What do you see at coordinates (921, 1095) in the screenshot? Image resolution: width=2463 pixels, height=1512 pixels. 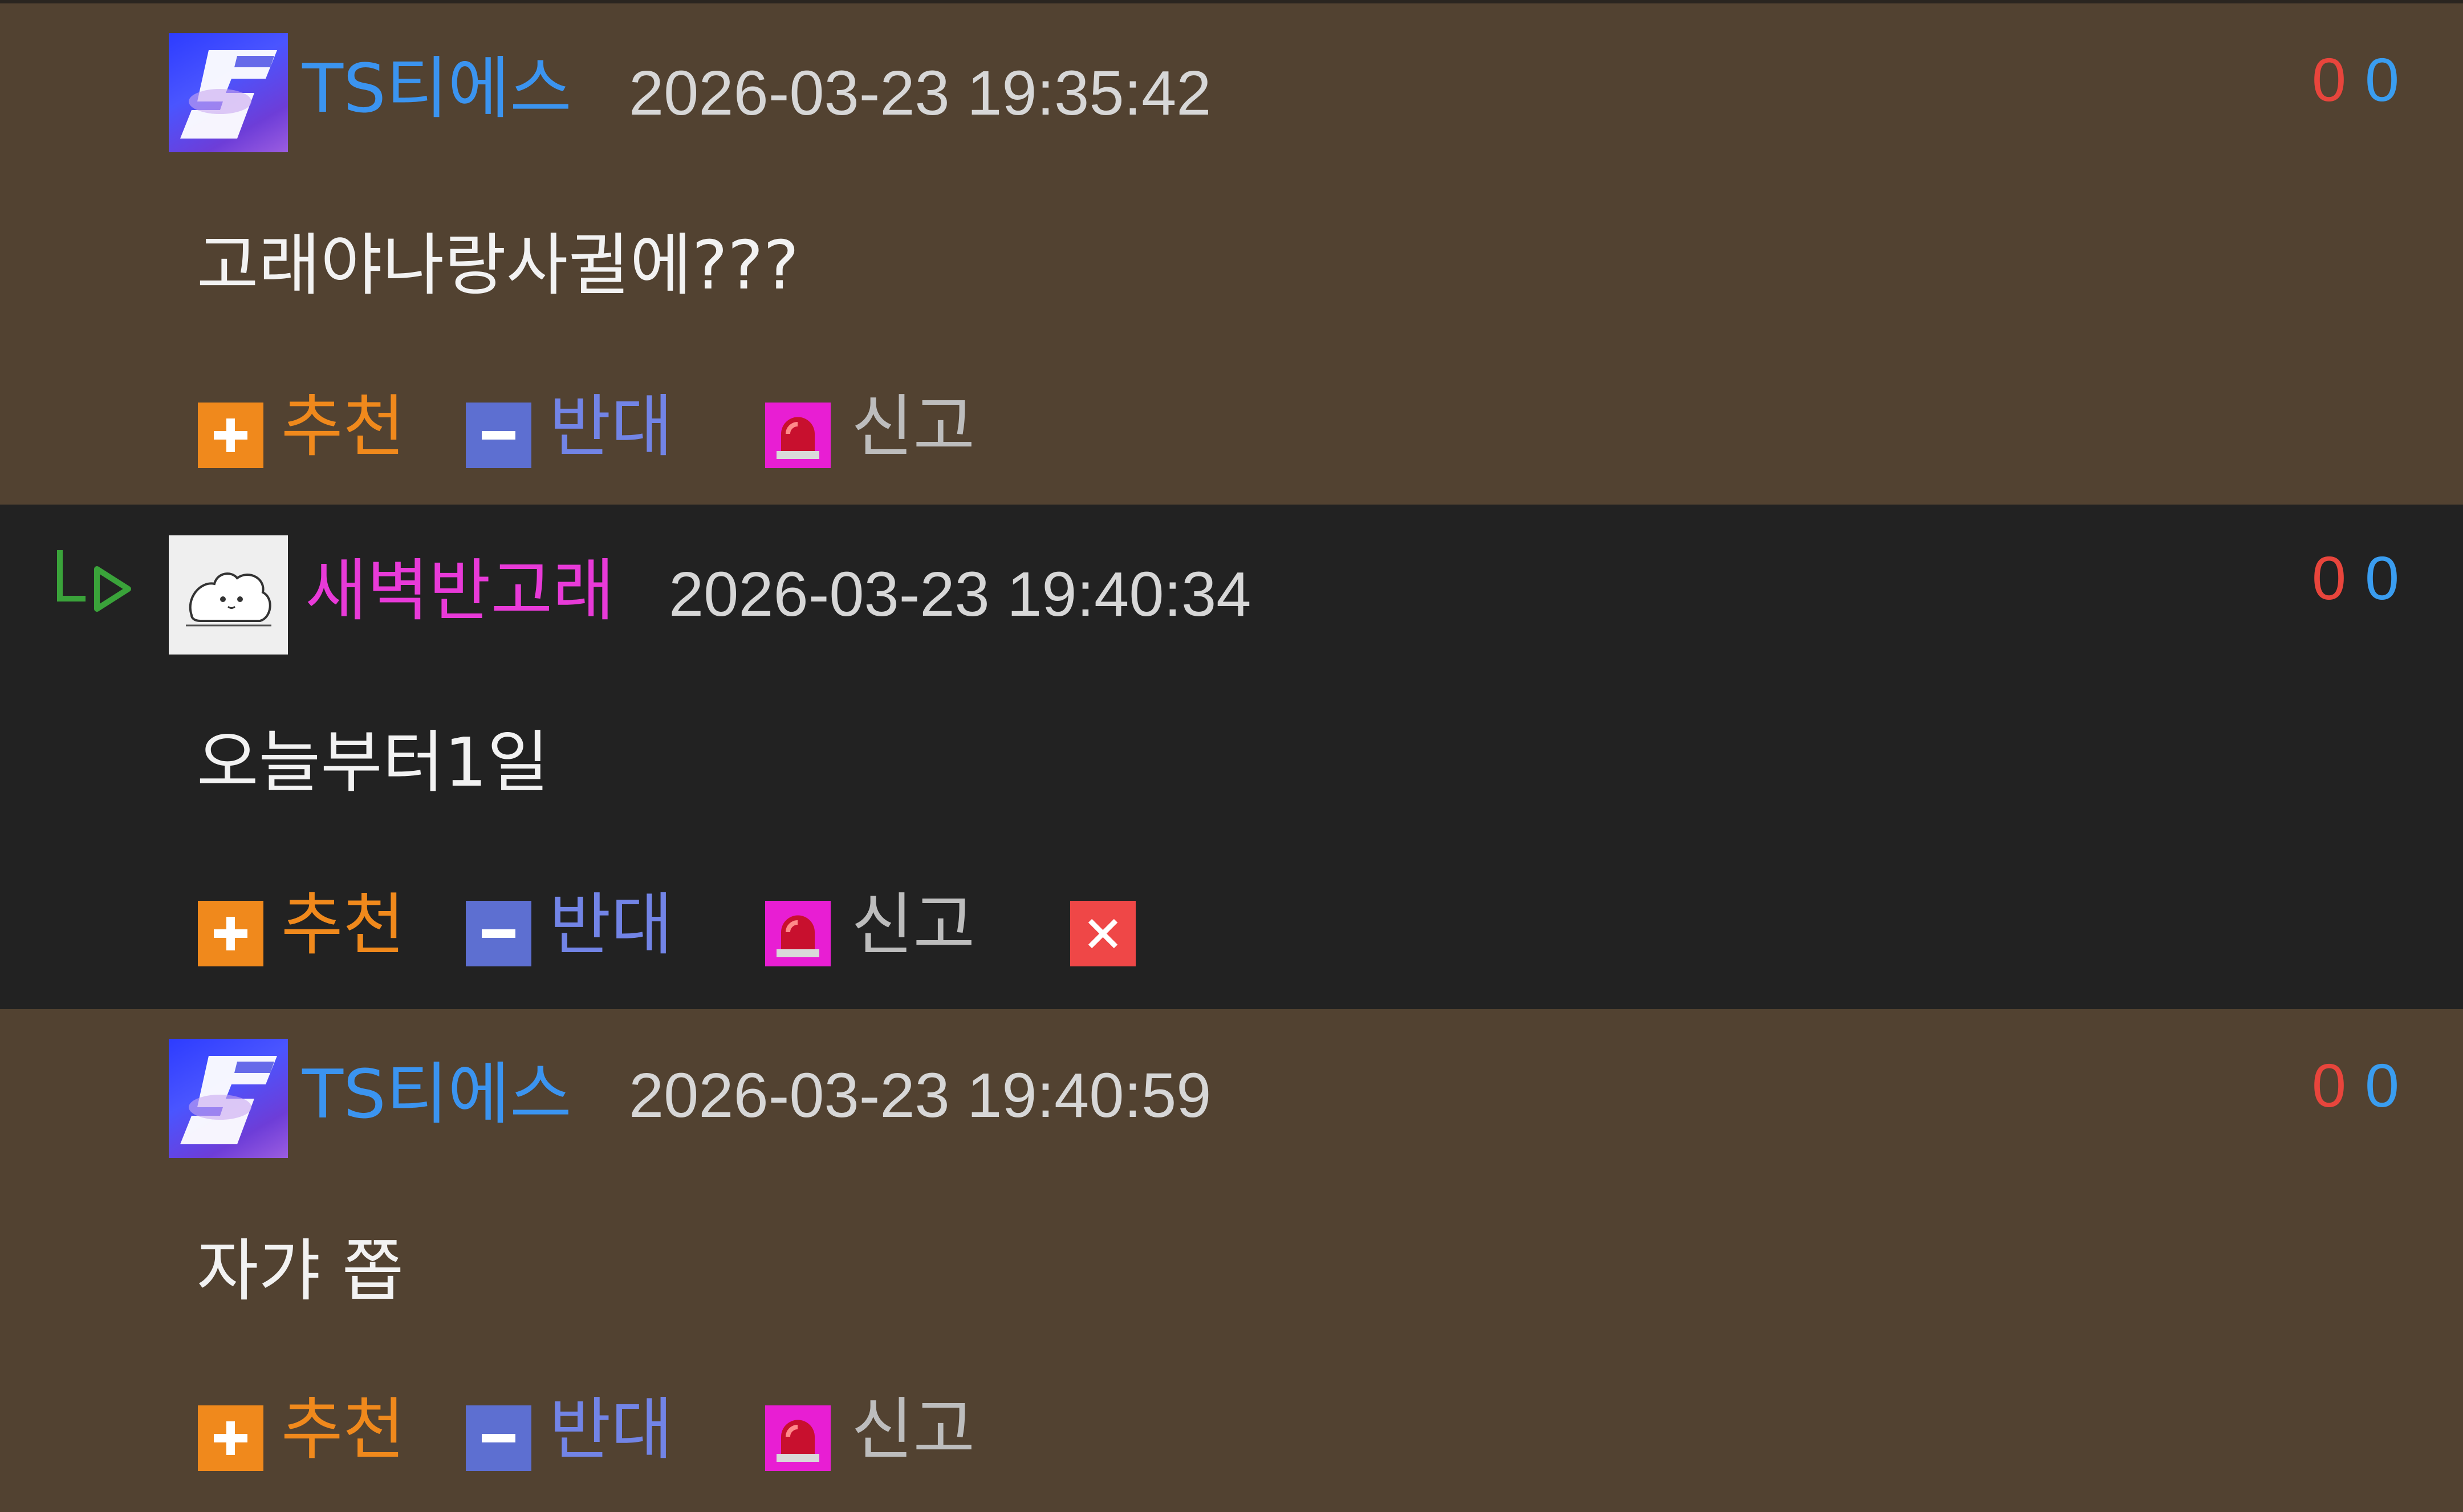 I see `timestamp: 2026-03-23 19:40:59` at bounding box center [921, 1095].